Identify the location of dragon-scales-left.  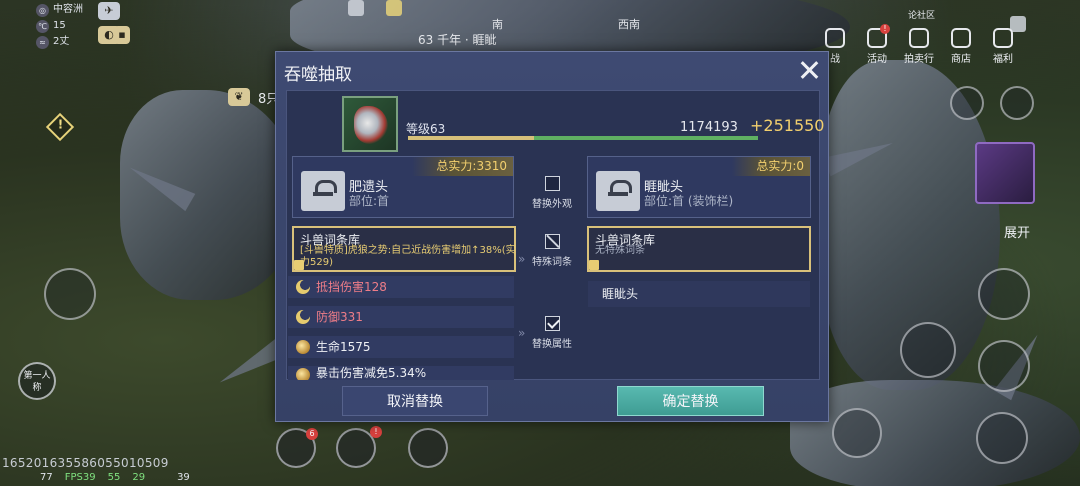
(210, 195).